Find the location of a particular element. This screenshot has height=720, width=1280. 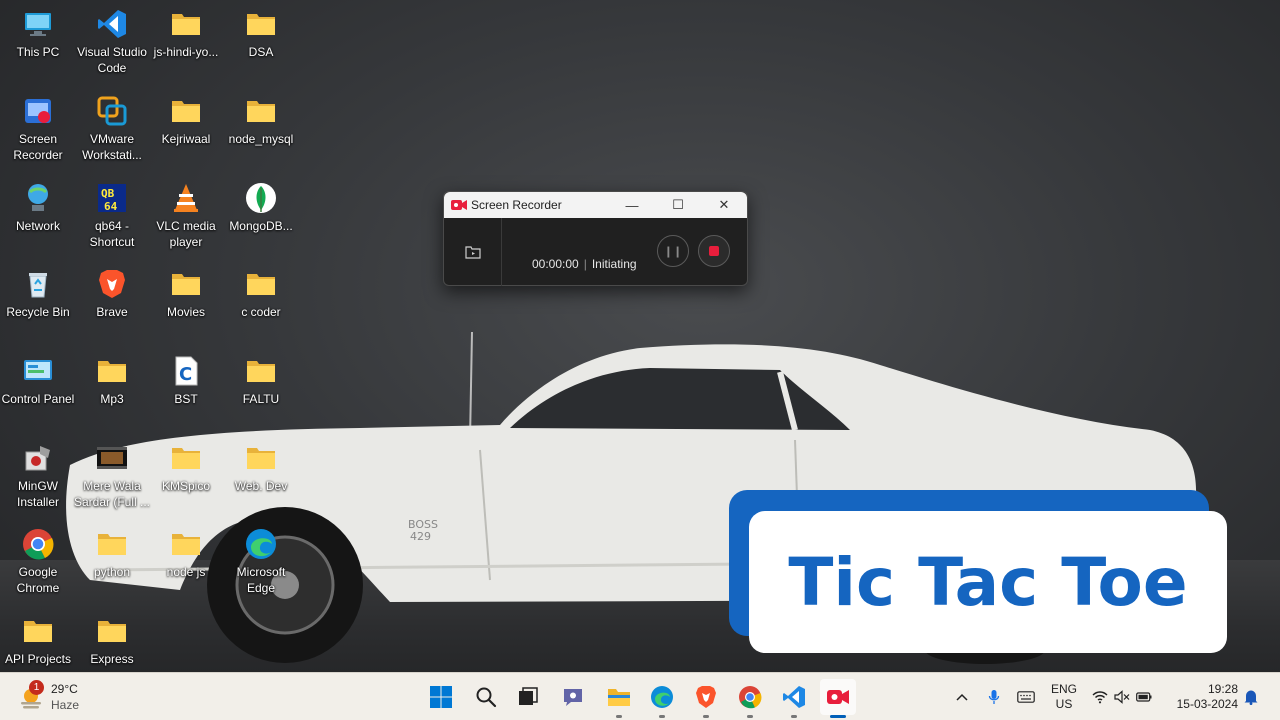

active-indicator is located at coordinates (838, 716).